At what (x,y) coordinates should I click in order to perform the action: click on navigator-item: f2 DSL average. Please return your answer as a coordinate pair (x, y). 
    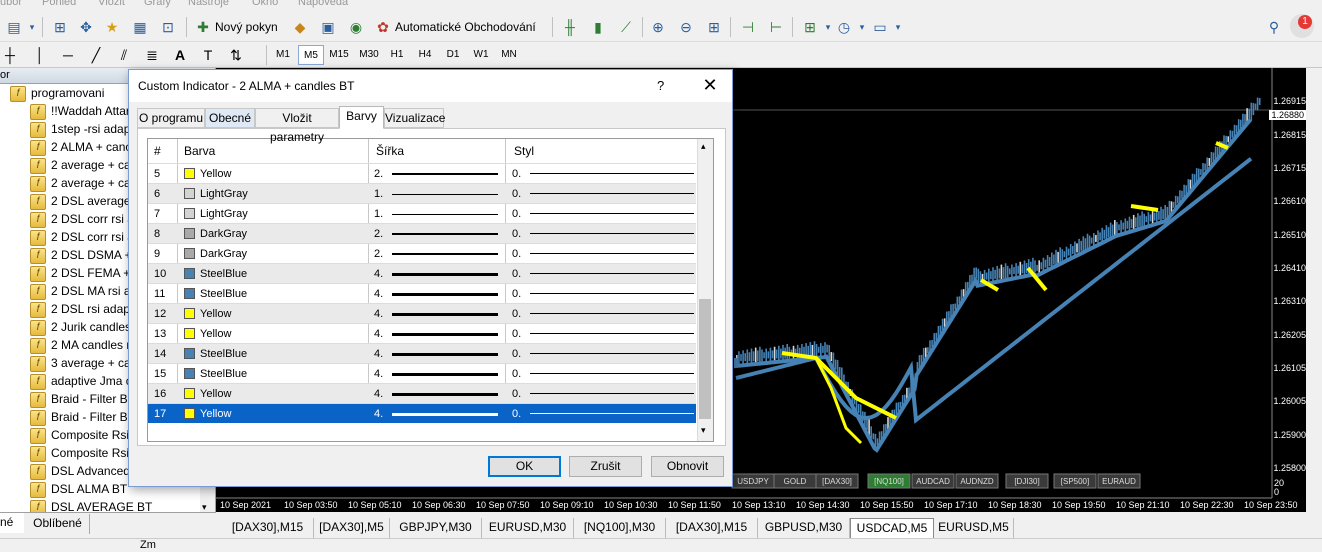
    Looking at the image, I should click on (80, 203).